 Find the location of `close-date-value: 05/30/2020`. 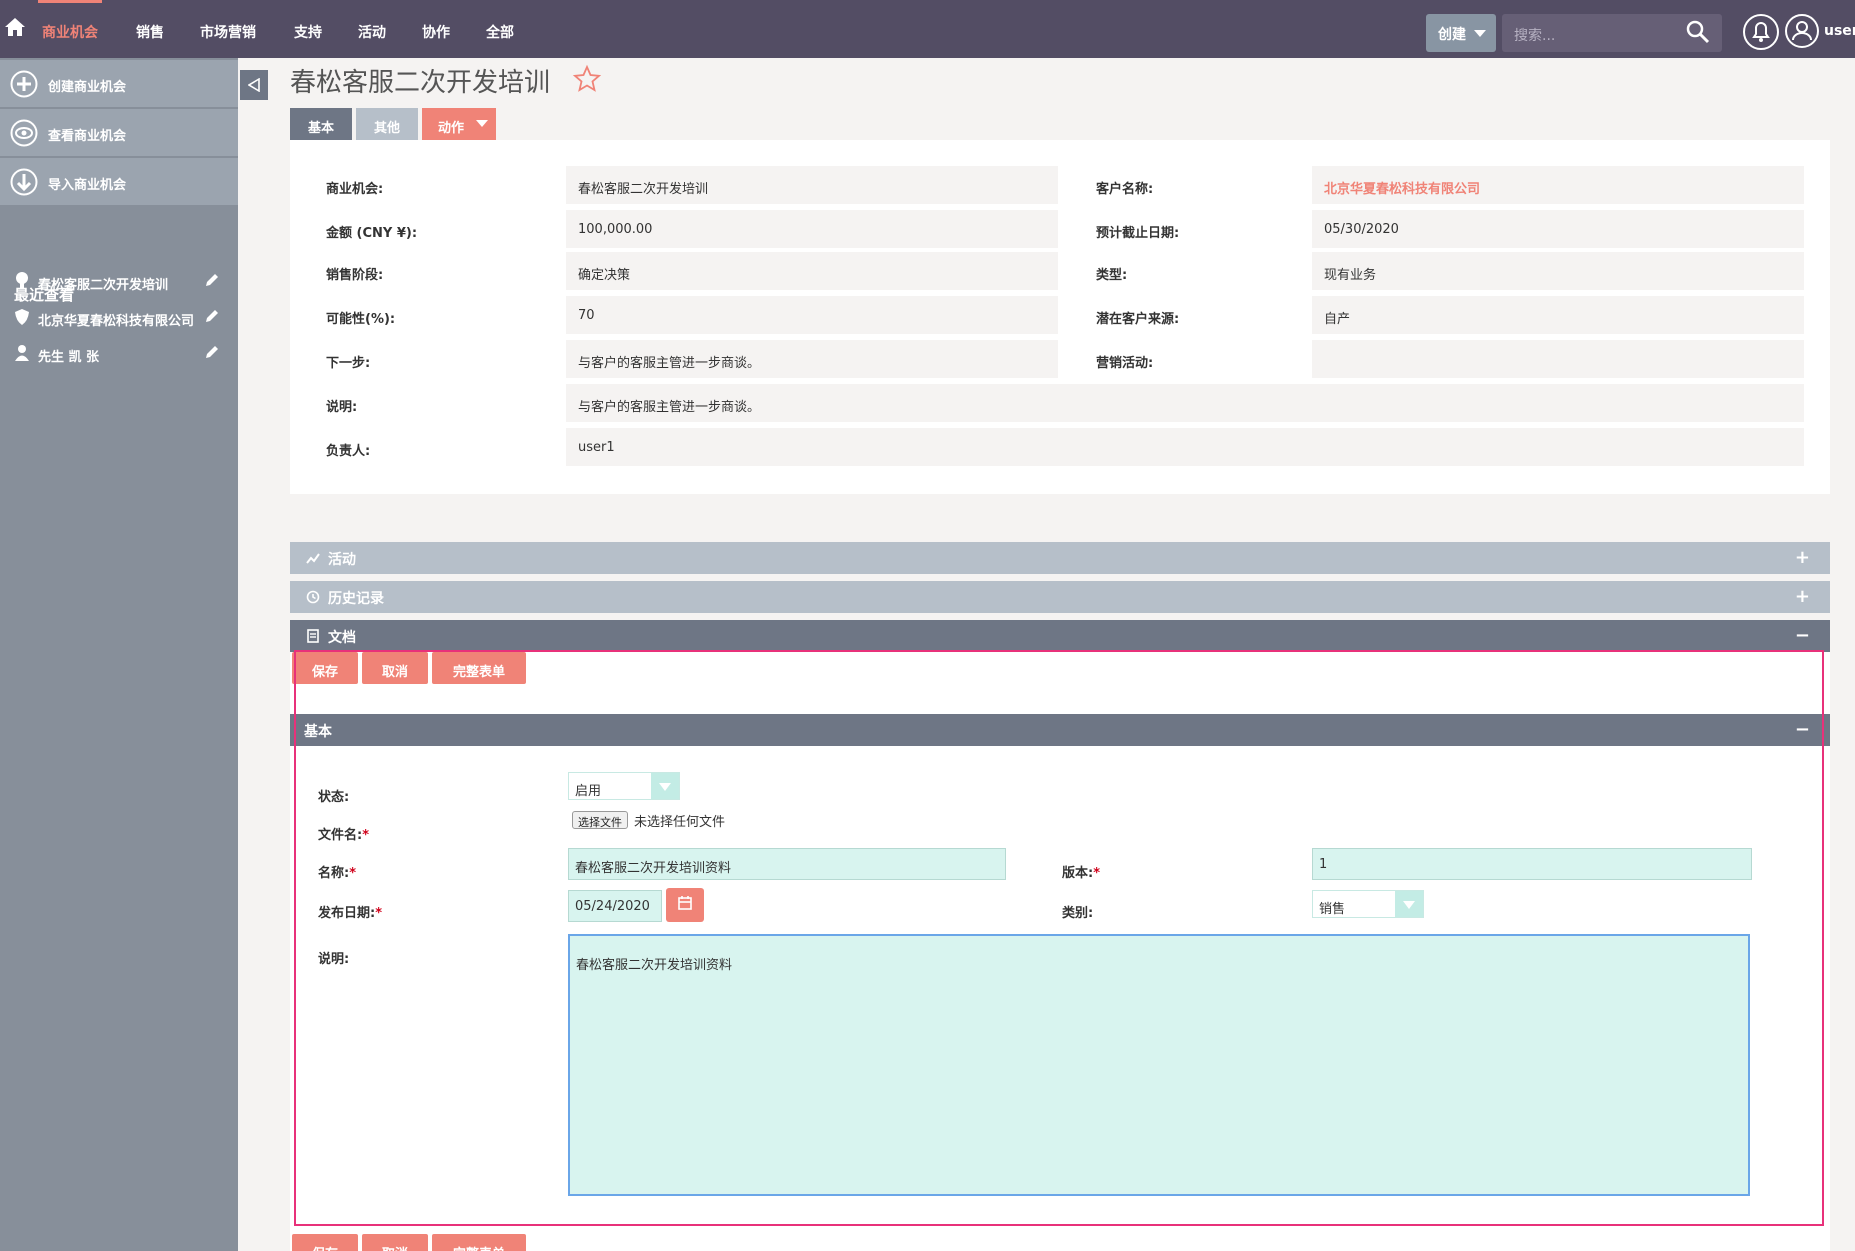

close-date-value: 05/30/2020 is located at coordinates (1558, 229).